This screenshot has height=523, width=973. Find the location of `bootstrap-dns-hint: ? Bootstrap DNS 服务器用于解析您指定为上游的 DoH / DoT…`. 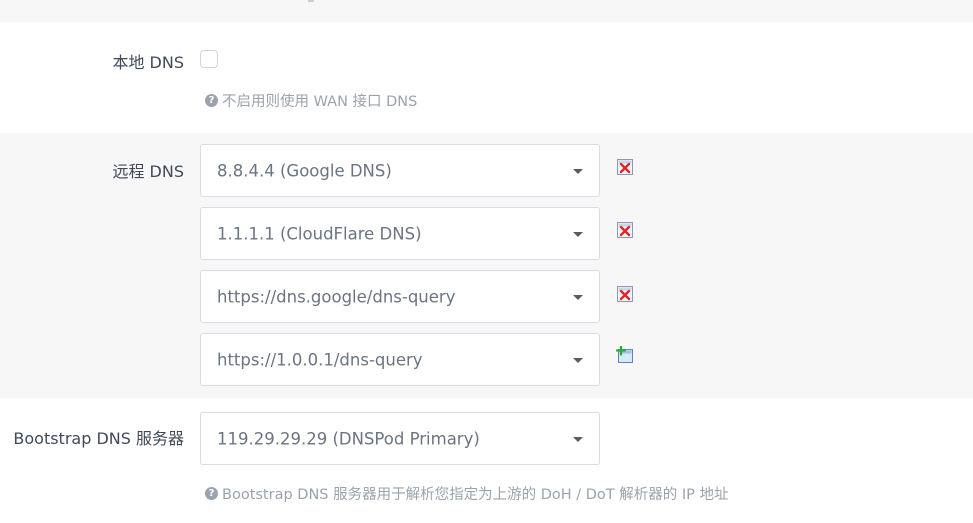

bootstrap-dns-hint: ? Bootstrap DNS 服务器用于解析您指定为上游的 DoH / DoT… is located at coordinates (467, 493).